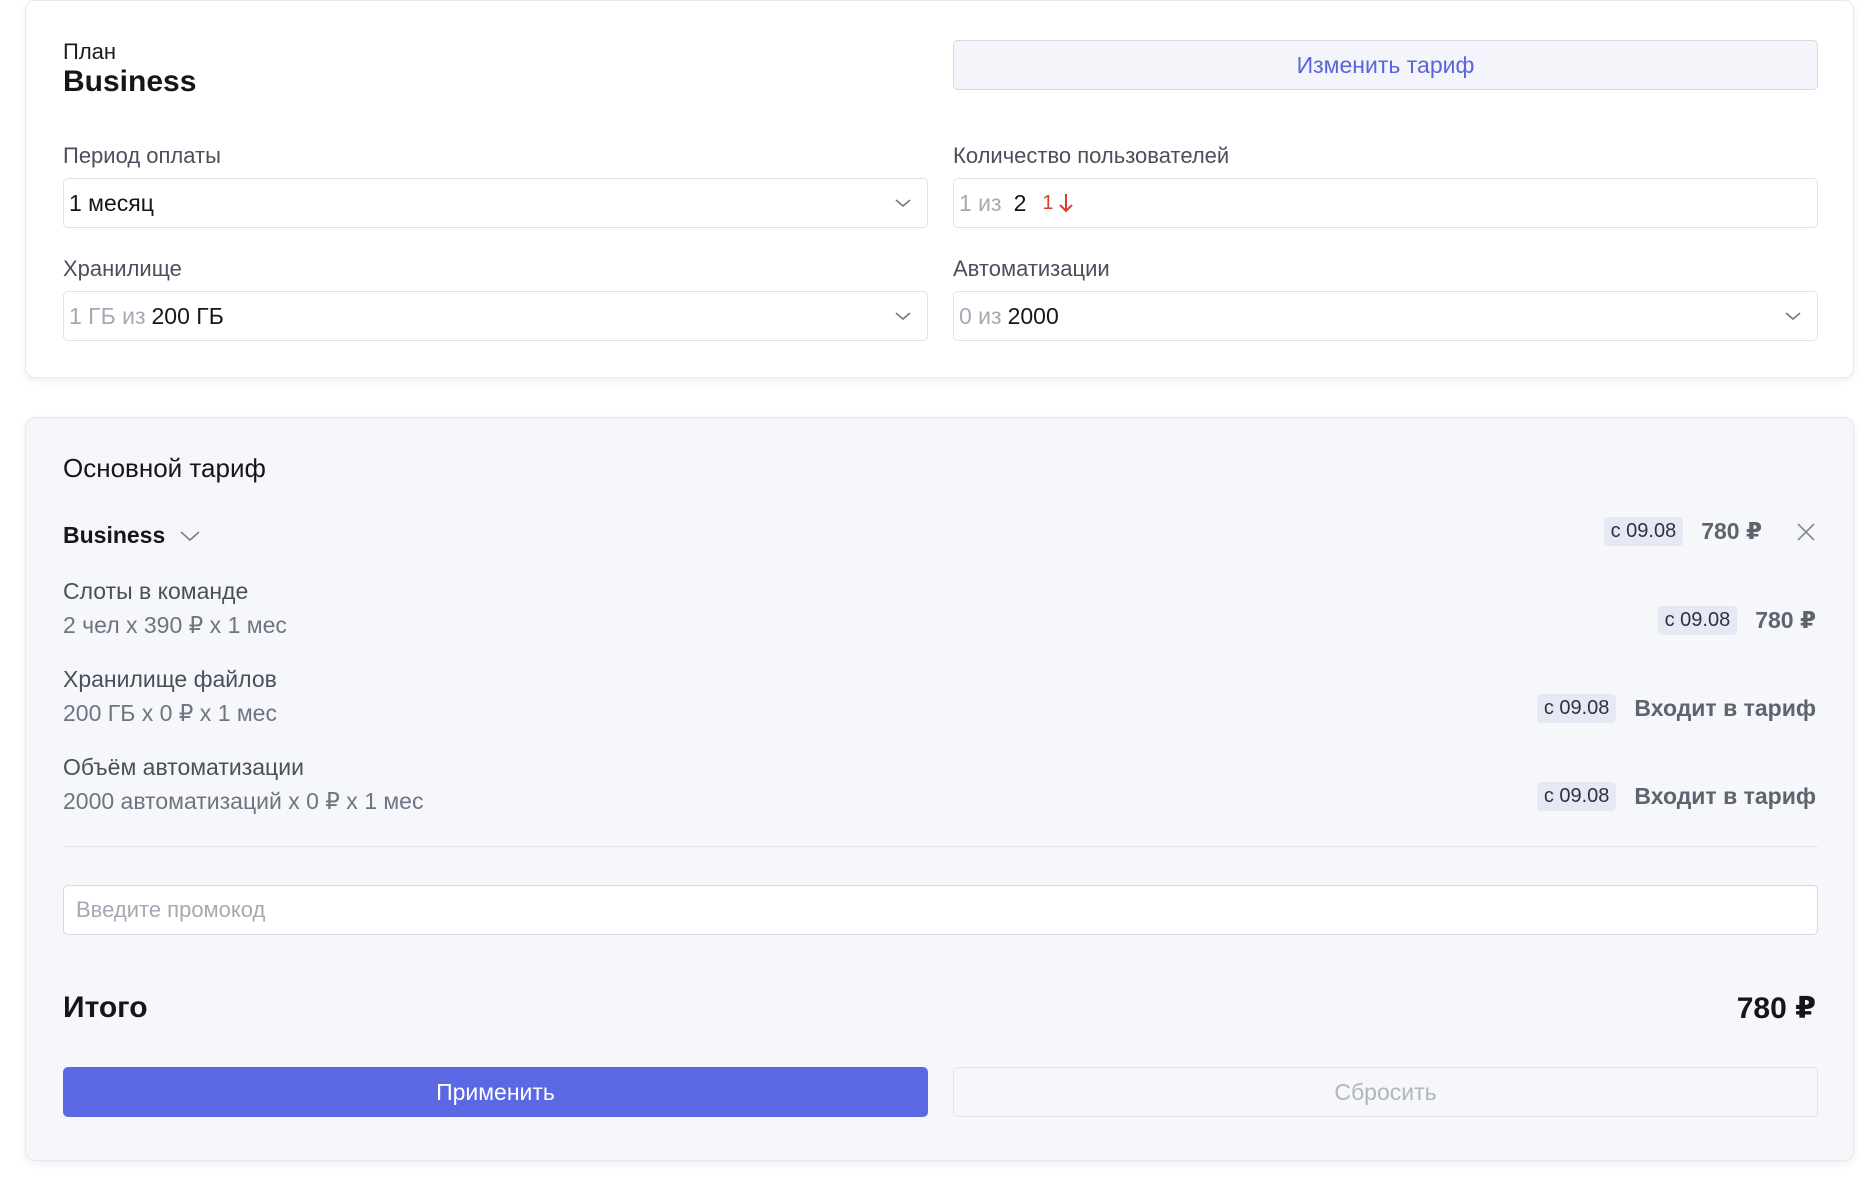 Image resolution: width=1874 pixels, height=1177 pixels. What do you see at coordinates (495, 316) in the screenshot?
I see `storage-select: 1 ГБ из 200 ГБ` at bounding box center [495, 316].